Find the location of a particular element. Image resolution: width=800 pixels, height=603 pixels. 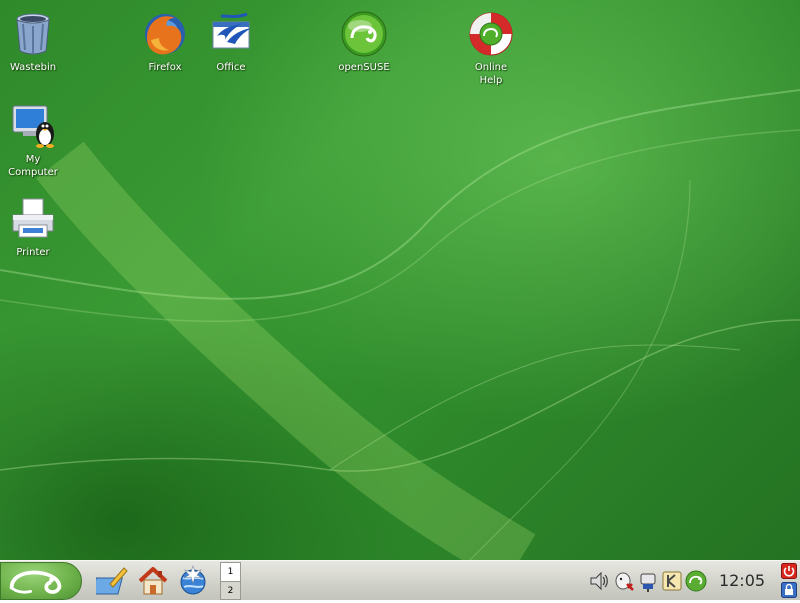

firefox-icon is located at coordinates (165, 34).